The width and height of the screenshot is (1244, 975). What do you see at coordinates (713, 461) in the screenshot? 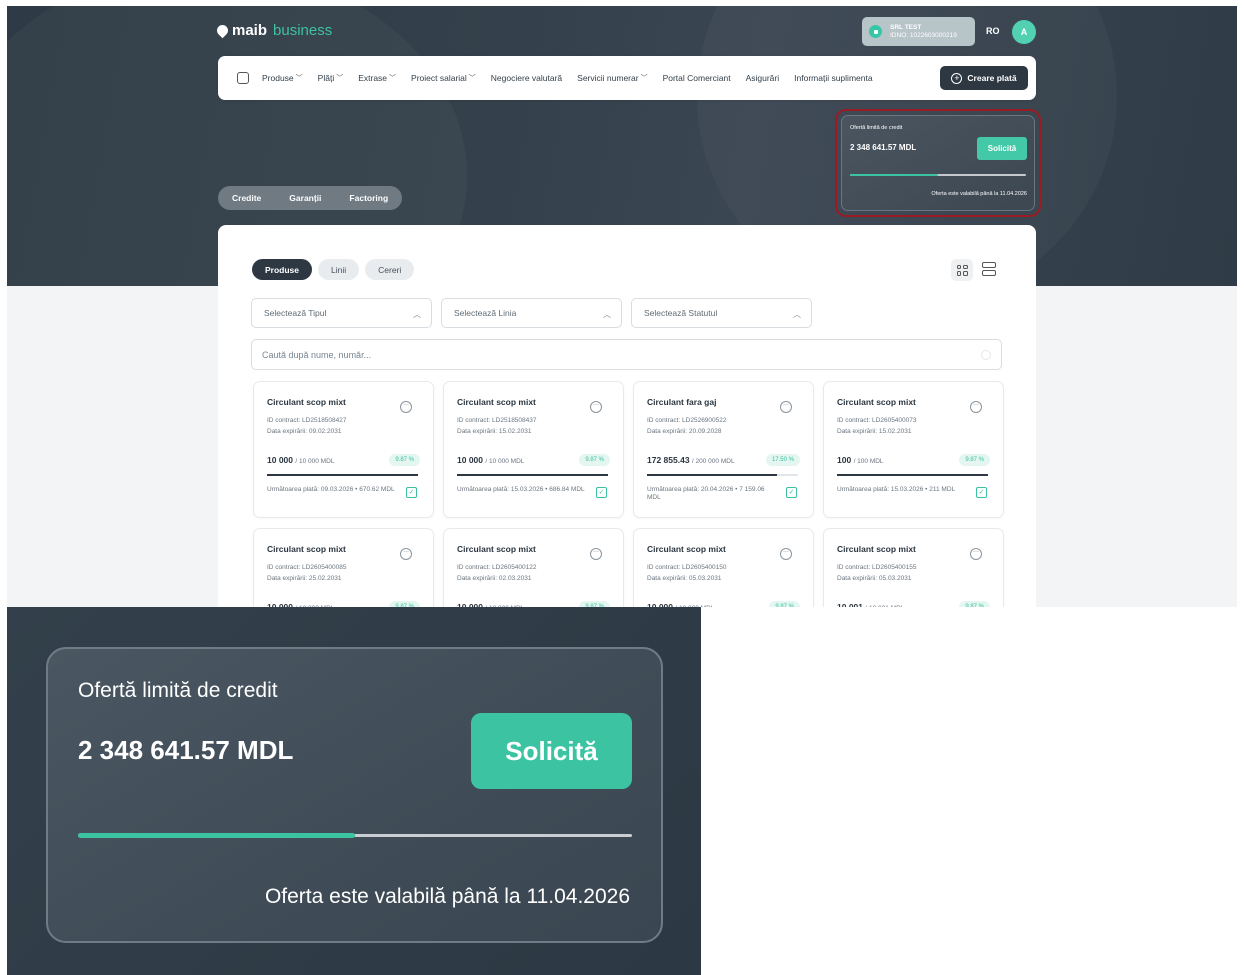
I see `card-amount-limit: / 200 000 MDL` at bounding box center [713, 461].